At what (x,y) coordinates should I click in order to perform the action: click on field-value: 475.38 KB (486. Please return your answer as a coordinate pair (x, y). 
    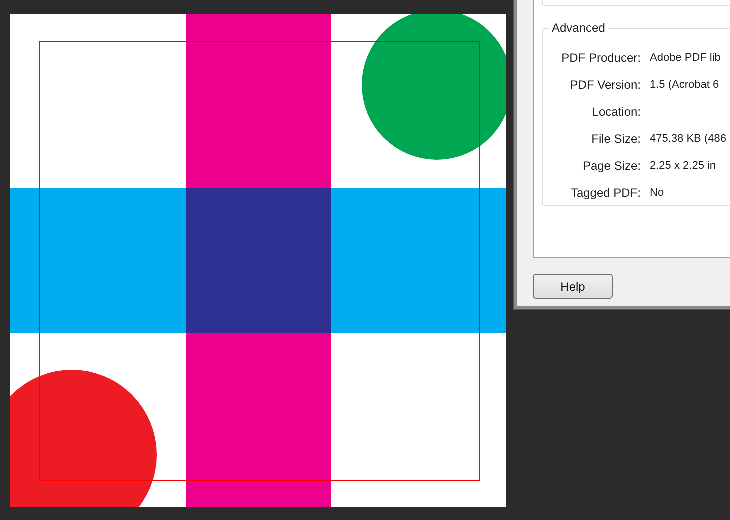
    Looking at the image, I should click on (688, 138).